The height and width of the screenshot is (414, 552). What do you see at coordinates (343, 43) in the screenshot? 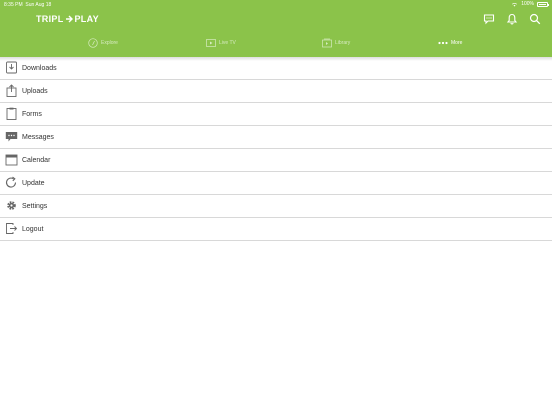
I see `tab-library-label: Library` at bounding box center [343, 43].